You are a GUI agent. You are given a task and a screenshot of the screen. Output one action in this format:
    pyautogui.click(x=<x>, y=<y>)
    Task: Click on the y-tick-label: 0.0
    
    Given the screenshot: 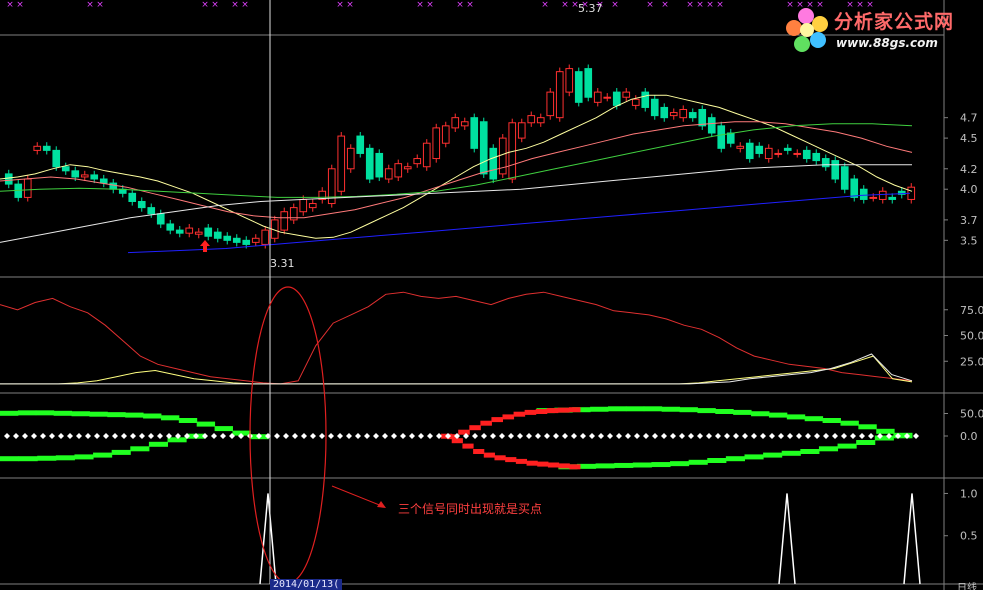 What is the action you would take?
    pyautogui.click(x=969, y=436)
    